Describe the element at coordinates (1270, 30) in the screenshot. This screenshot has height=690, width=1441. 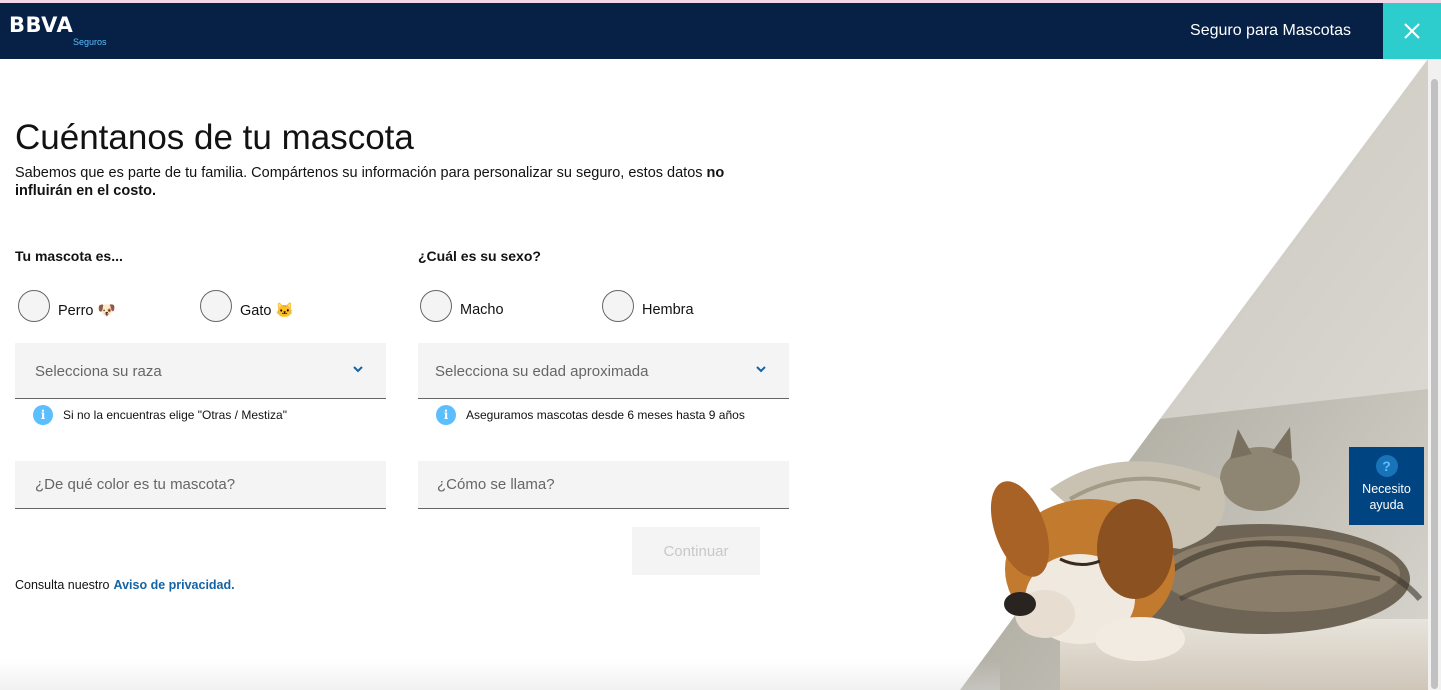
I see `header-title: Seguro para Mascotas` at that location.